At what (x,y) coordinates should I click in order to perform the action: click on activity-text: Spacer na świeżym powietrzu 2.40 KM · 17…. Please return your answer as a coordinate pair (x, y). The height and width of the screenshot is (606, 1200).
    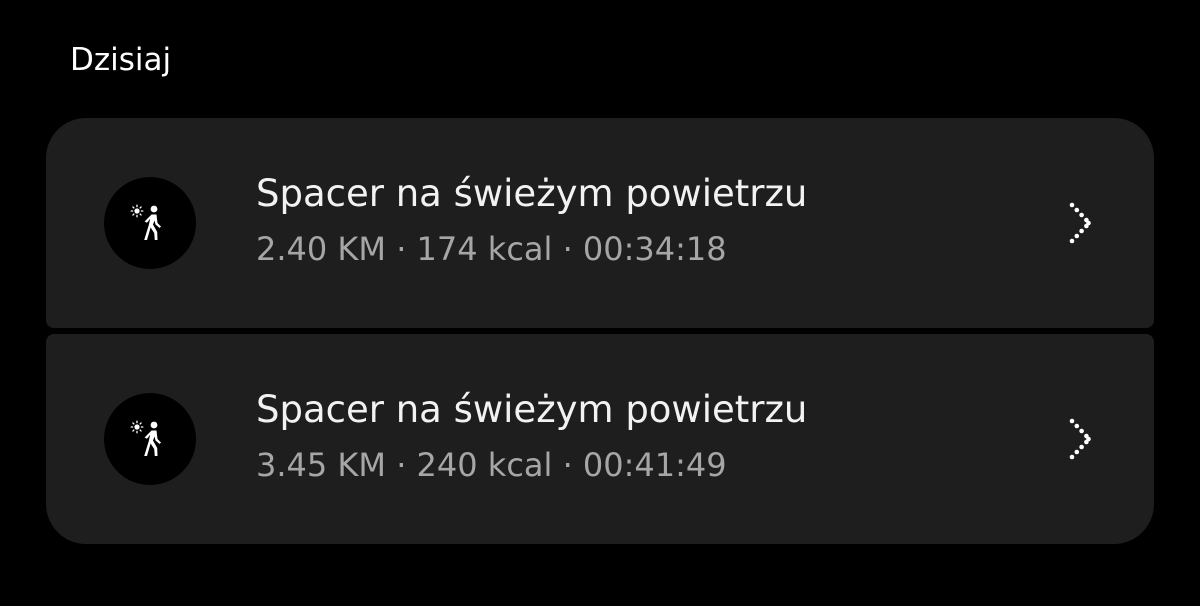
    Looking at the image, I should click on (531, 220).